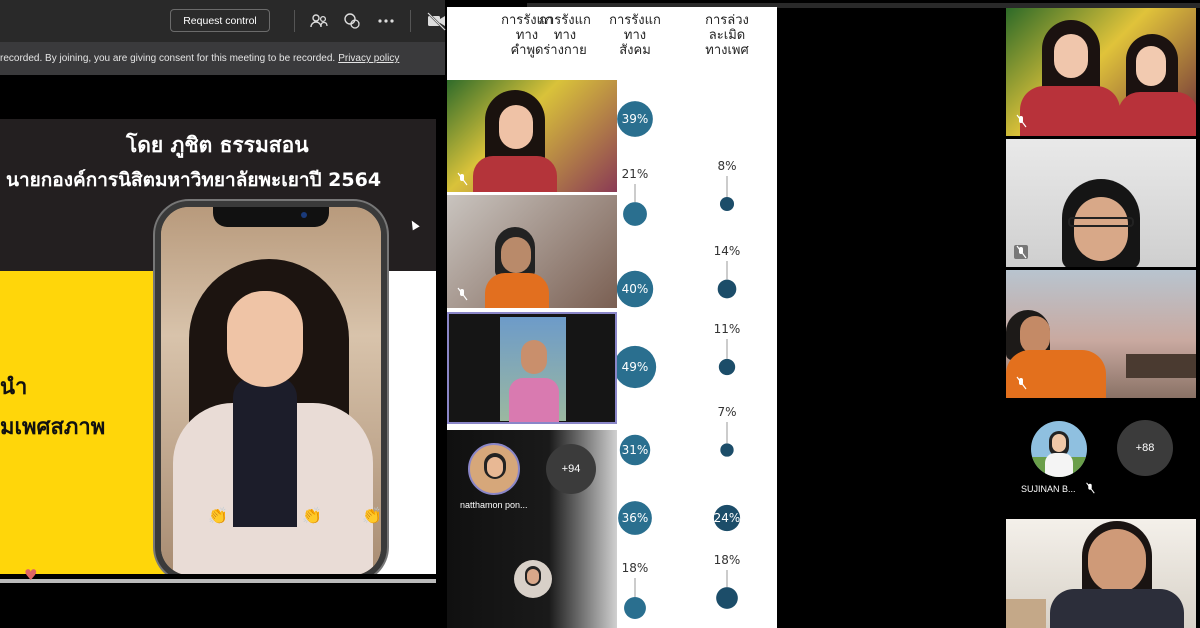  Describe the element at coordinates (635, 35) in the screenshot. I see `header-social: การรังแก ทาง สังคม` at that location.